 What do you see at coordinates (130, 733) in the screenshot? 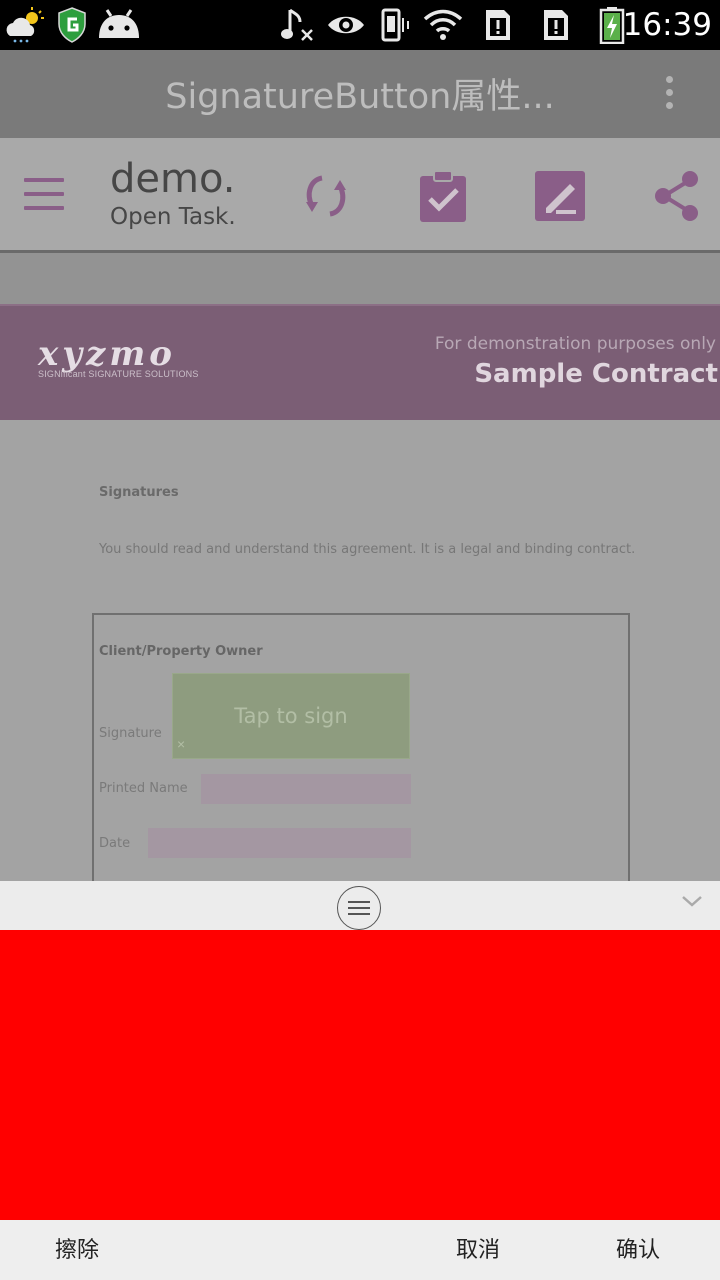
I see `signature-label: Signature` at bounding box center [130, 733].